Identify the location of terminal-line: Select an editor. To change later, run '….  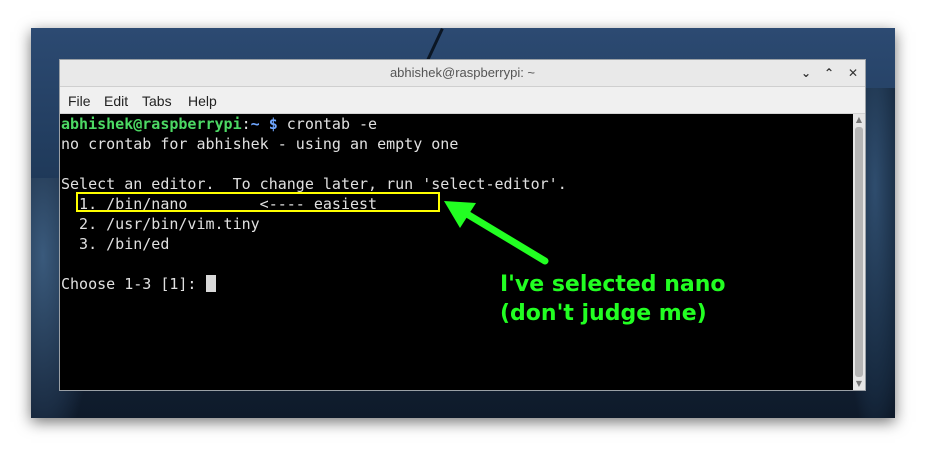
(314, 184).